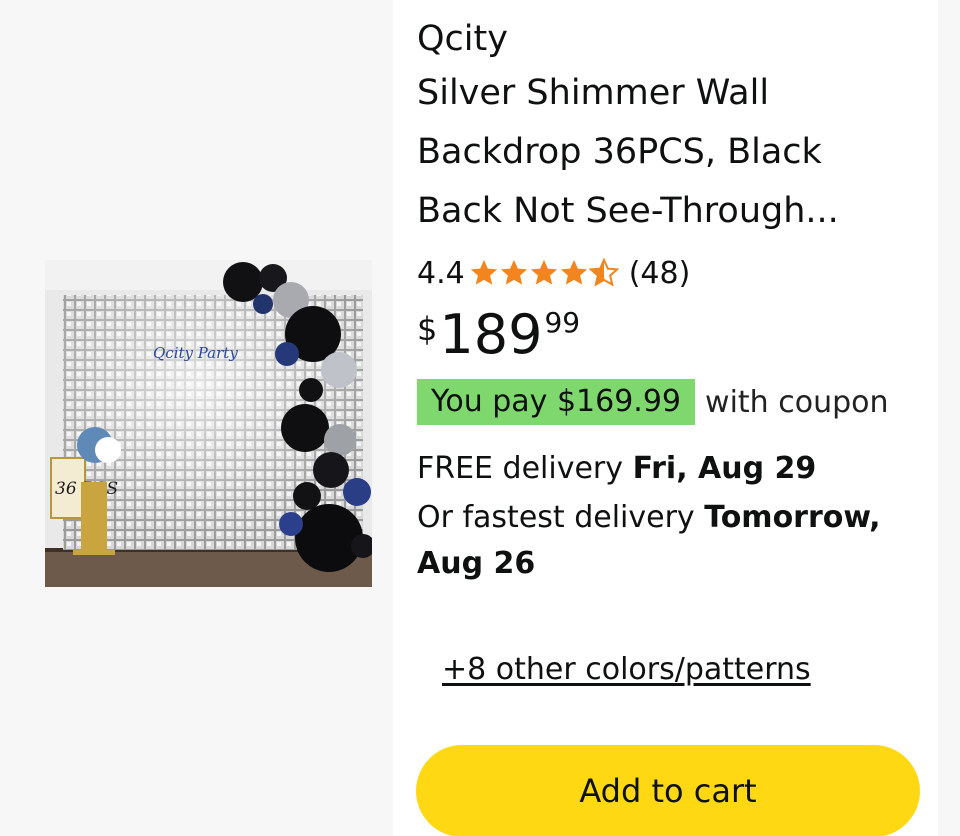  What do you see at coordinates (491, 334) in the screenshot?
I see `price-whole: 189` at bounding box center [491, 334].